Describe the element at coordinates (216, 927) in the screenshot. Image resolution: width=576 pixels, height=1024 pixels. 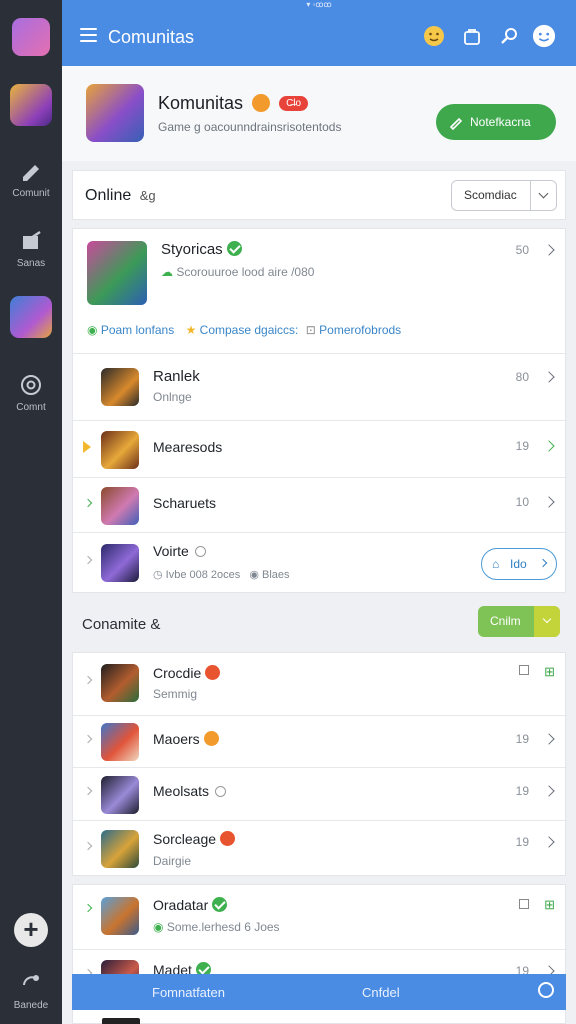
I see `item-subtitle-line: ◉ Some.lerhesd 6 Joes` at that location.